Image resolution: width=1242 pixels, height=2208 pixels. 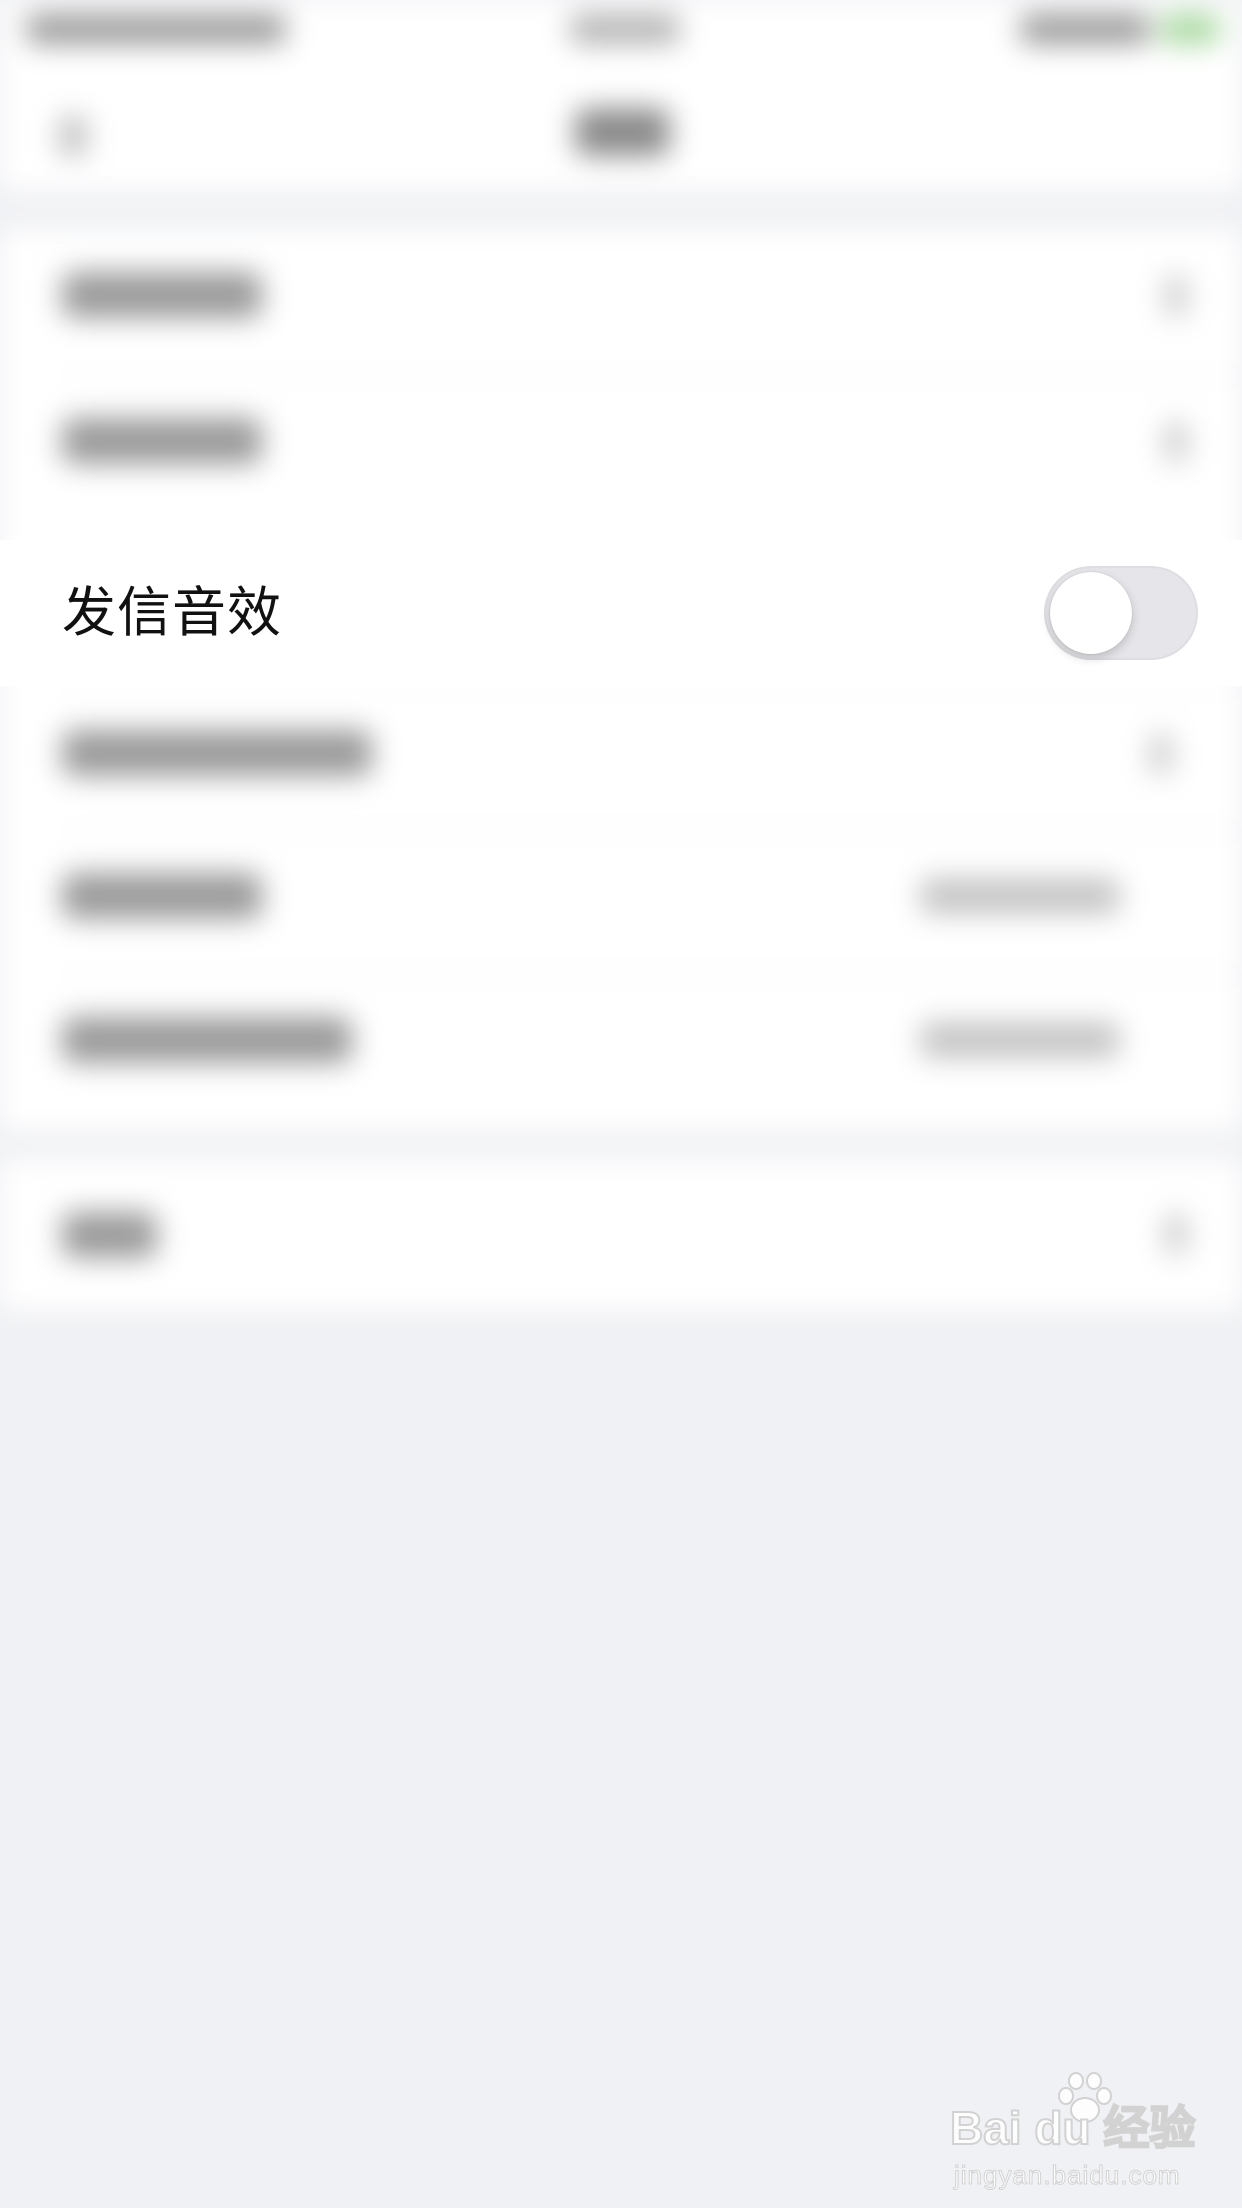 I want to click on status-bar, so click(x=621, y=30).